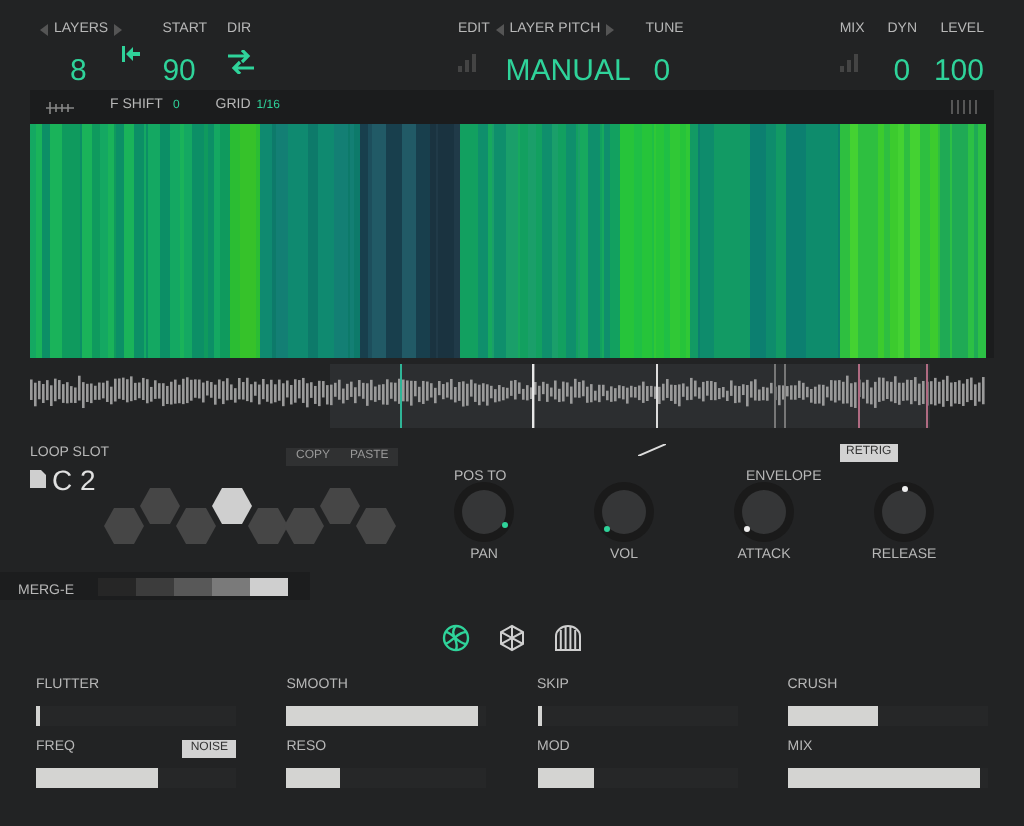  I want to click on jump-to-start-icon, so click(131, 54).